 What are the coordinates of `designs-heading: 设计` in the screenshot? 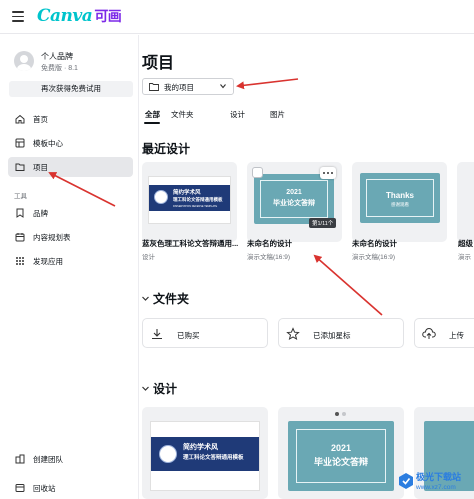 It's located at (159, 388).